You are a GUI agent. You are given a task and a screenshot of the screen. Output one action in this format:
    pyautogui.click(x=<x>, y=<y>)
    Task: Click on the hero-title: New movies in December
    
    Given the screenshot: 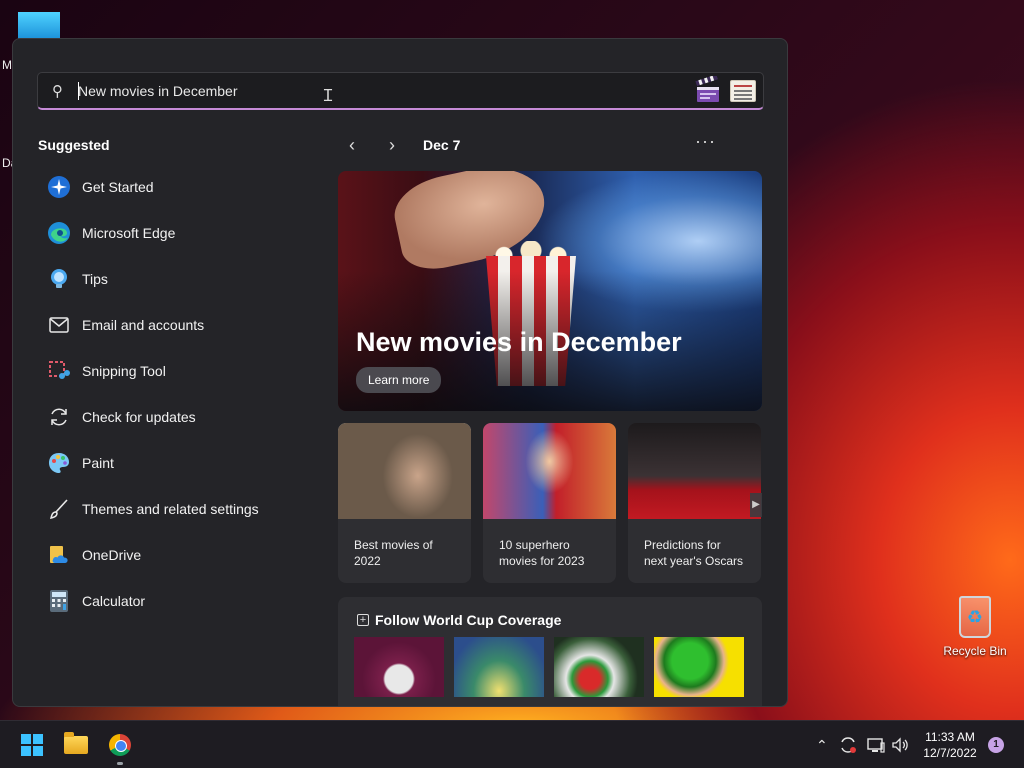 What is the action you would take?
    pyautogui.click(x=519, y=342)
    